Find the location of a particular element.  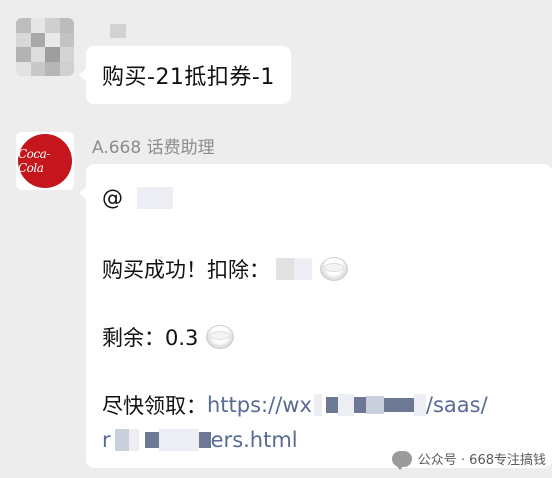

claim-link-line-2: r ers.html is located at coordinates (200, 440).